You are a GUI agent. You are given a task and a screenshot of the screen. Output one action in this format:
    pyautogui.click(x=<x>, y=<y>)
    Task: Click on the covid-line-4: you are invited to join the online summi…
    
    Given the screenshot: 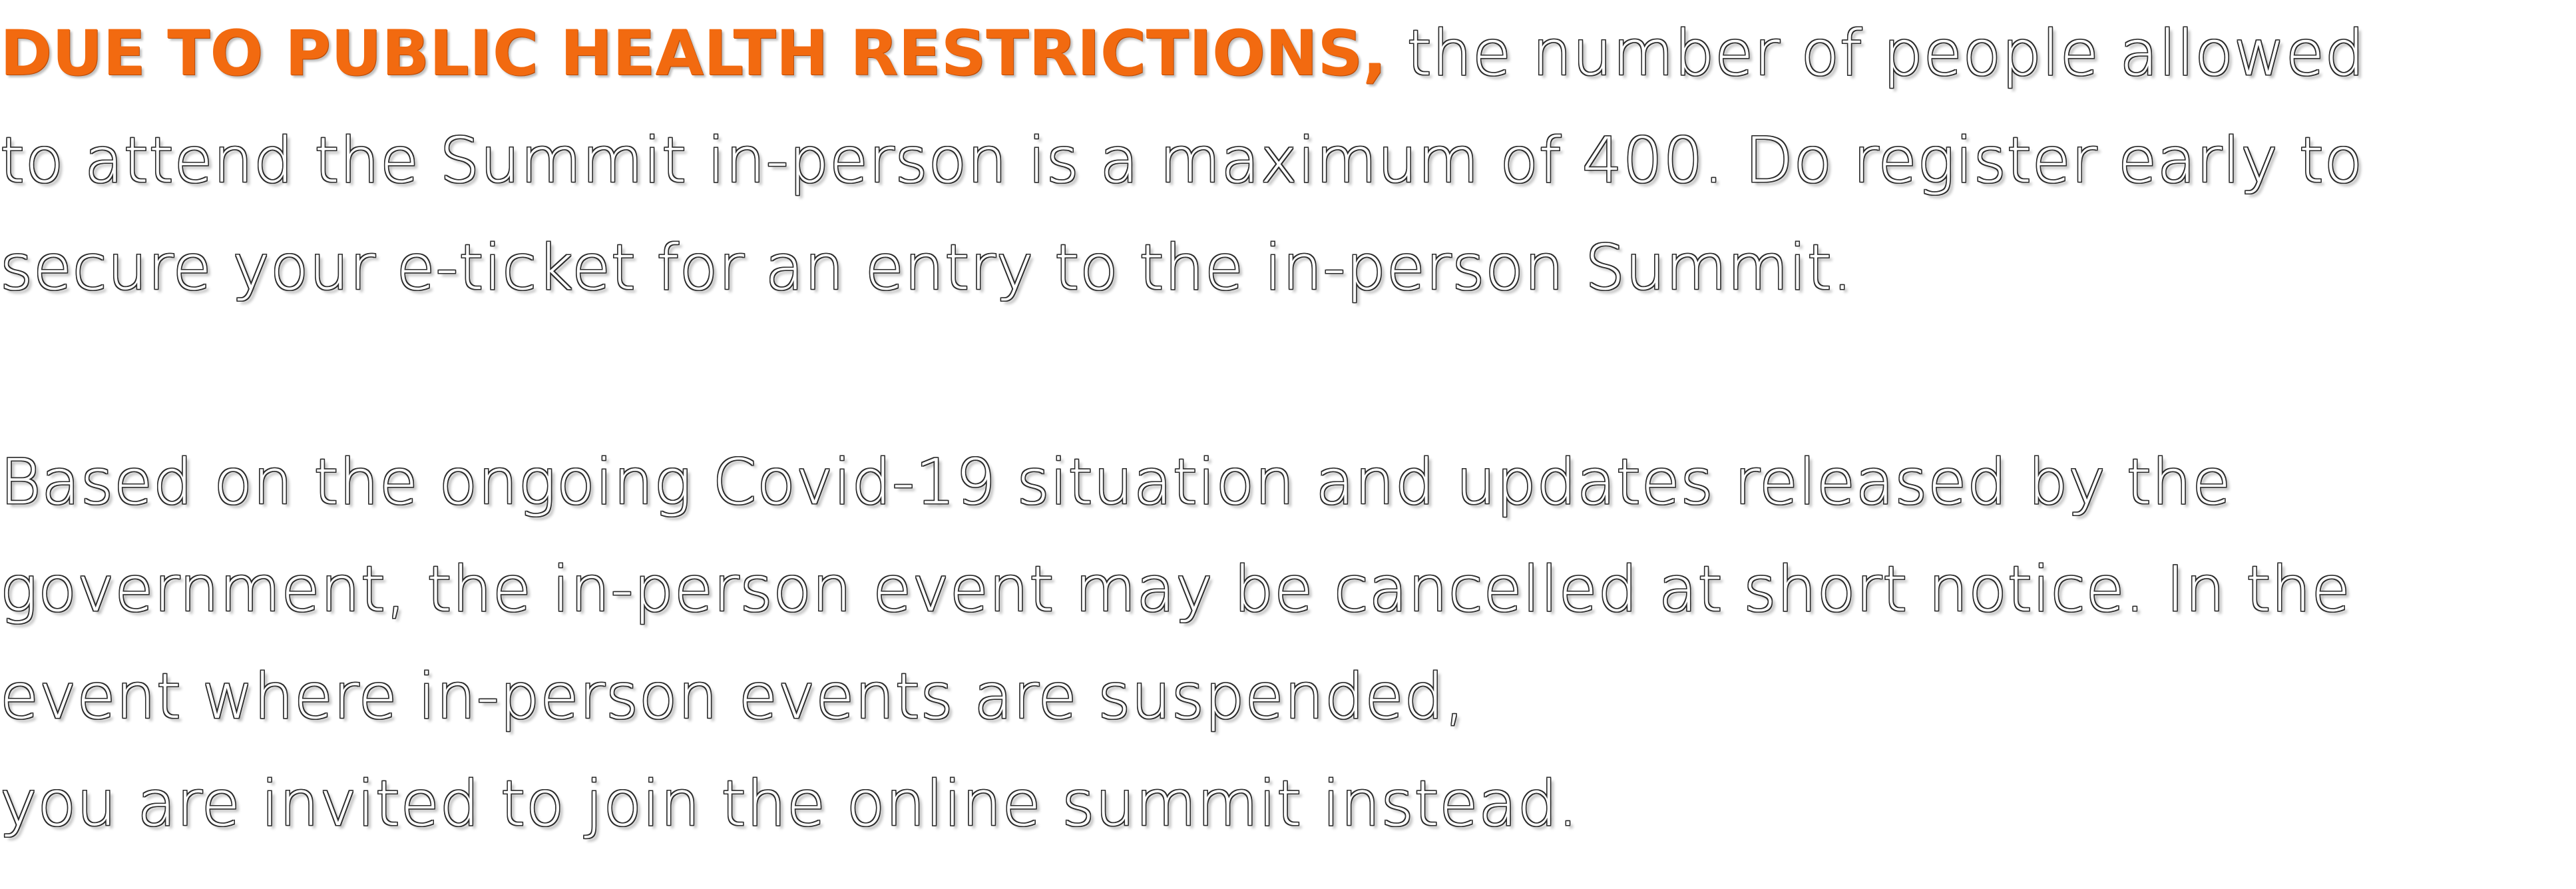 What is the action you would take?
    pyautogui.click(x=789, y=804)
    